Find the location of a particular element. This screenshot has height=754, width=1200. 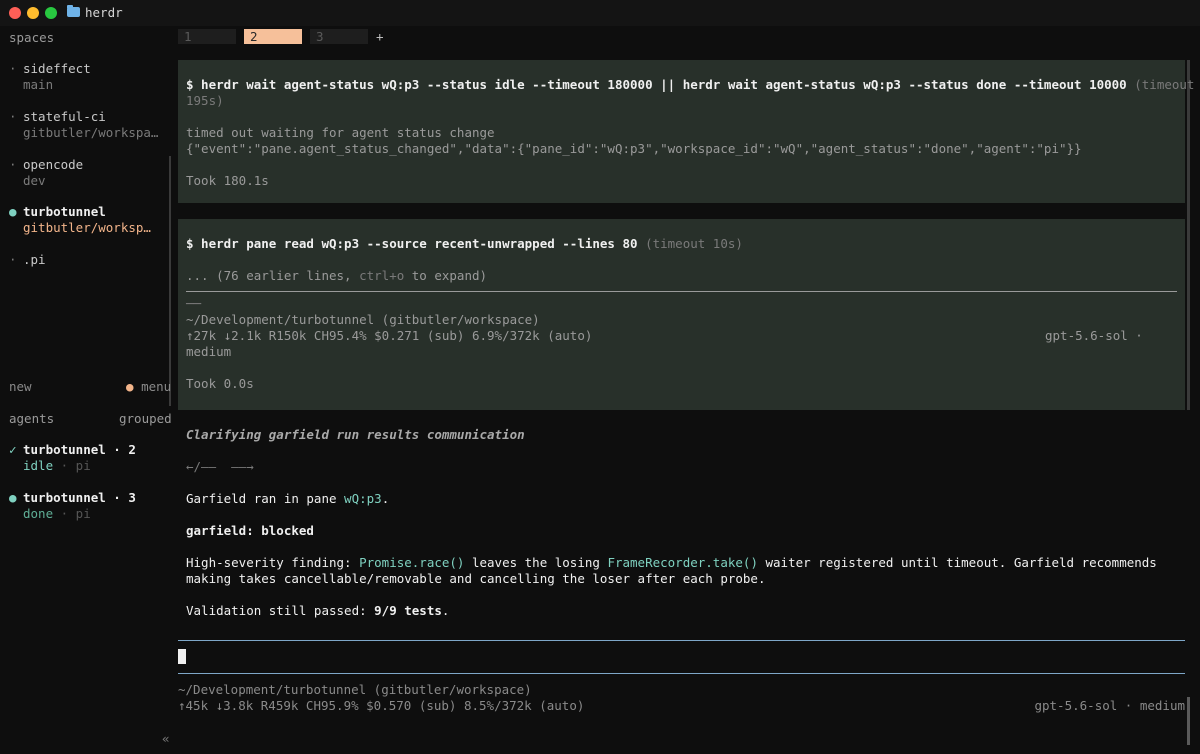

main-scrollbar is located at coordinates (1188, 235).